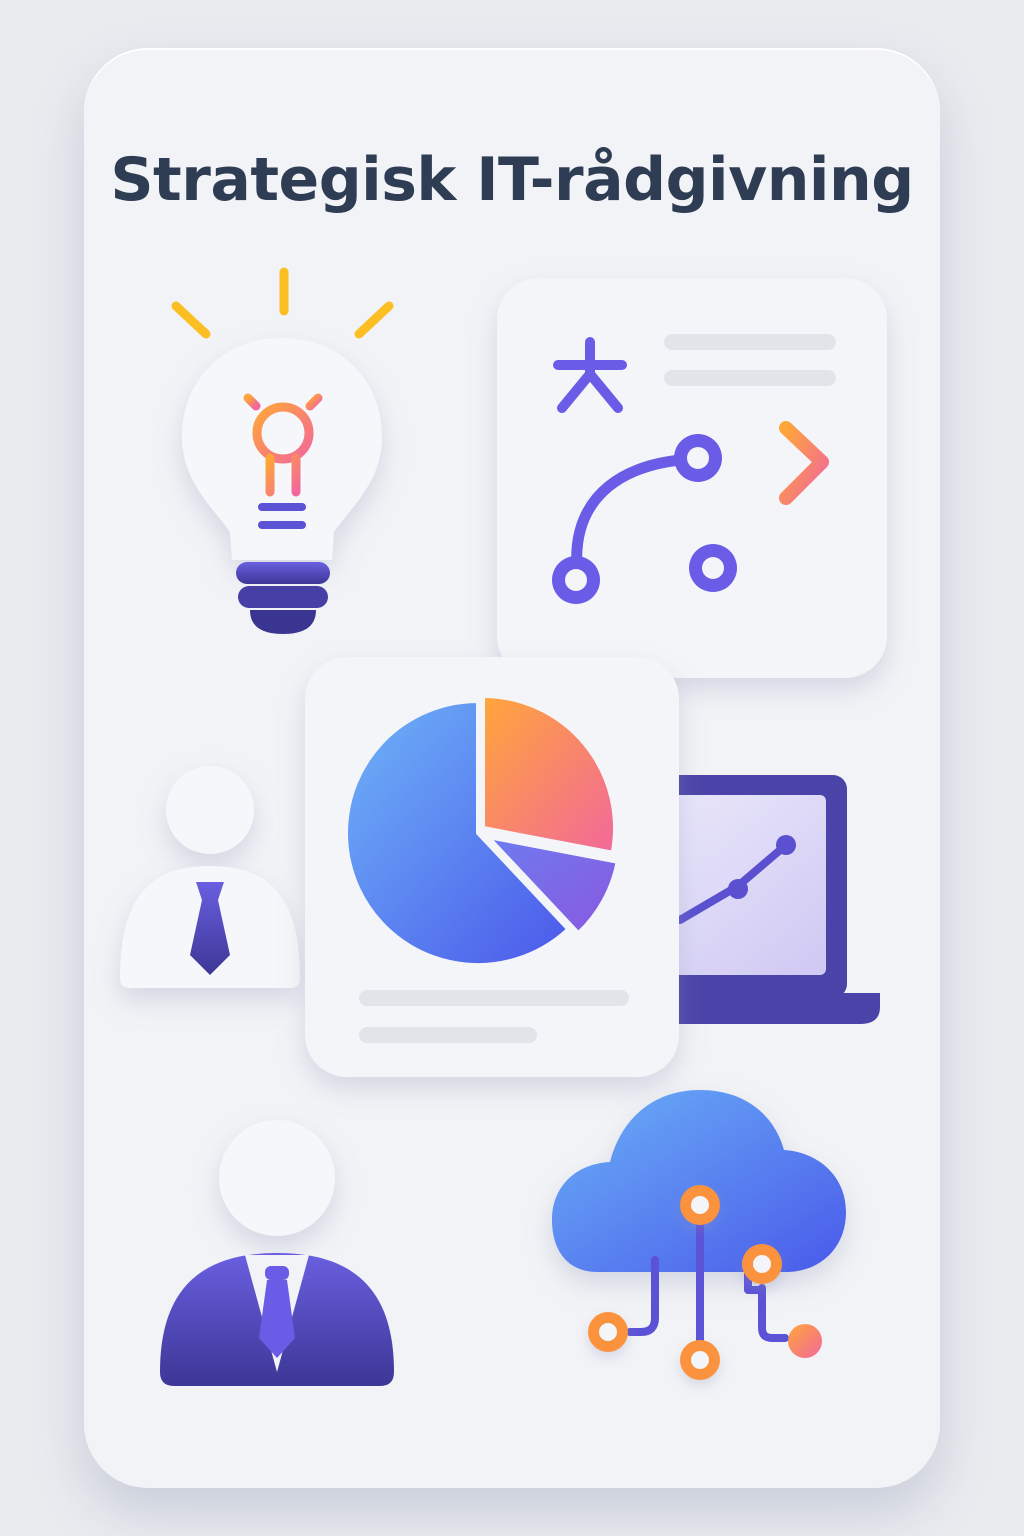 The width and height of the screenshot is (1024, 1536). Describe the element at coordinates (699, 1235) in the screenshot. I see `cloud-network-icon` at that location.